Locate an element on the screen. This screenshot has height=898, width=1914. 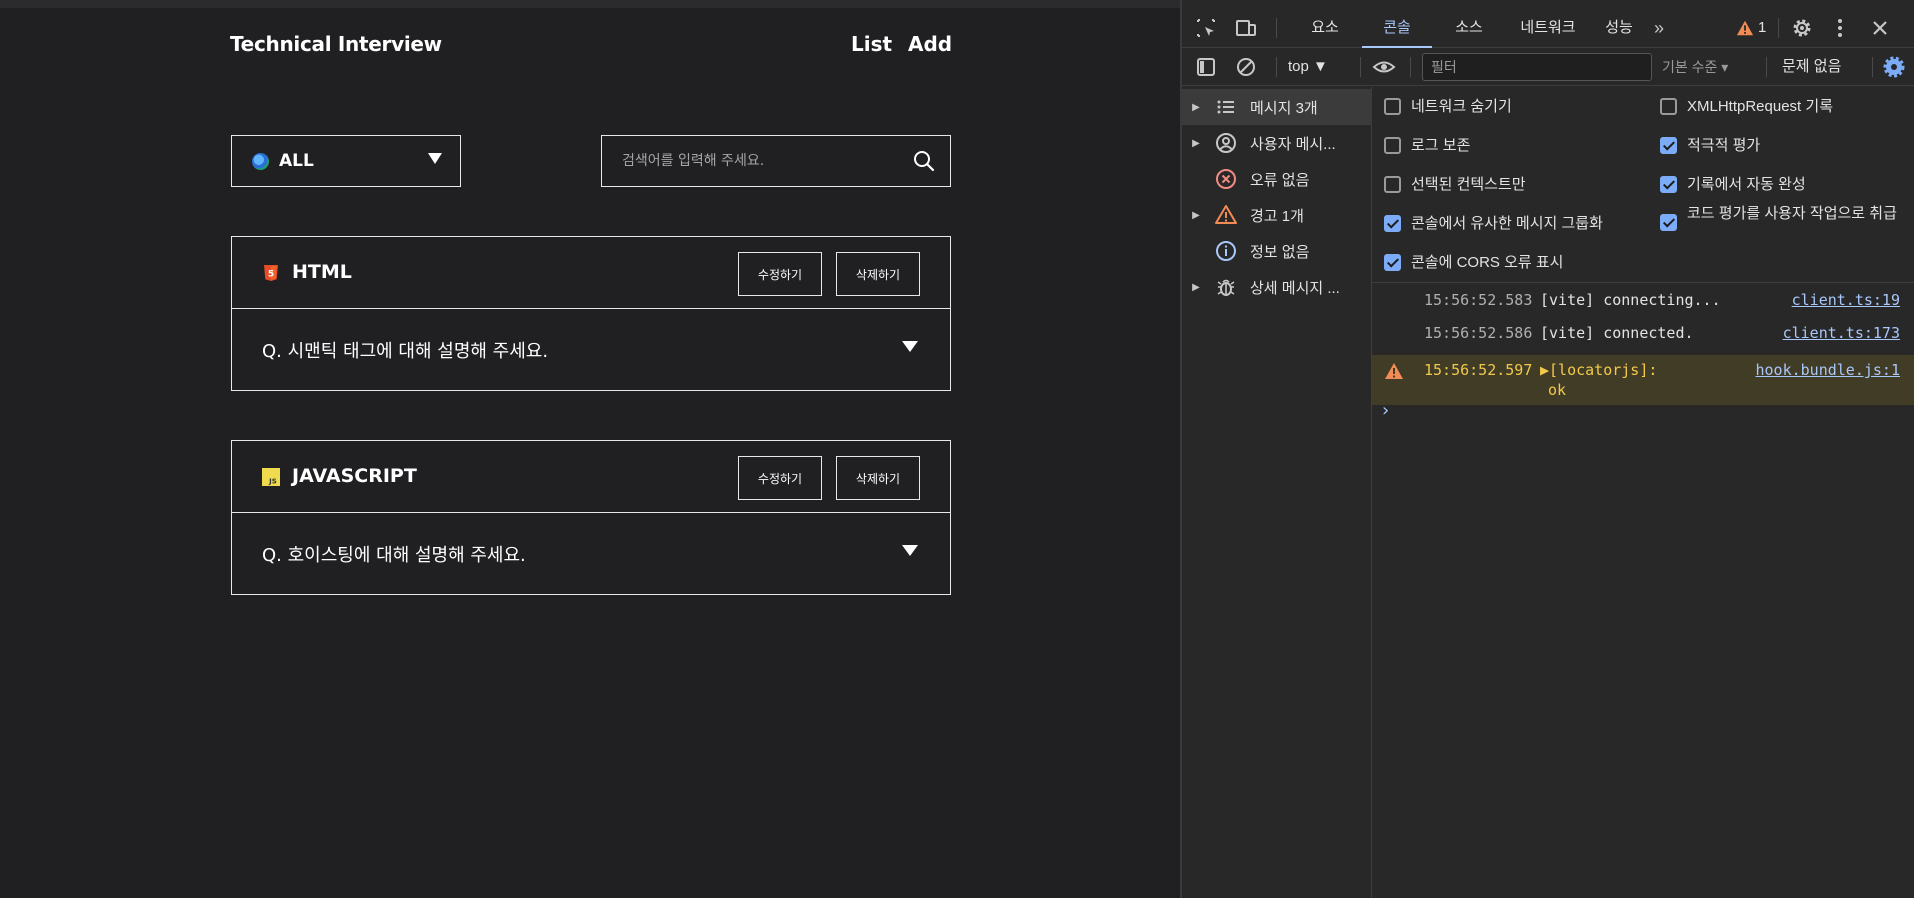
bug-icon is located at coordinates (1226, 287).